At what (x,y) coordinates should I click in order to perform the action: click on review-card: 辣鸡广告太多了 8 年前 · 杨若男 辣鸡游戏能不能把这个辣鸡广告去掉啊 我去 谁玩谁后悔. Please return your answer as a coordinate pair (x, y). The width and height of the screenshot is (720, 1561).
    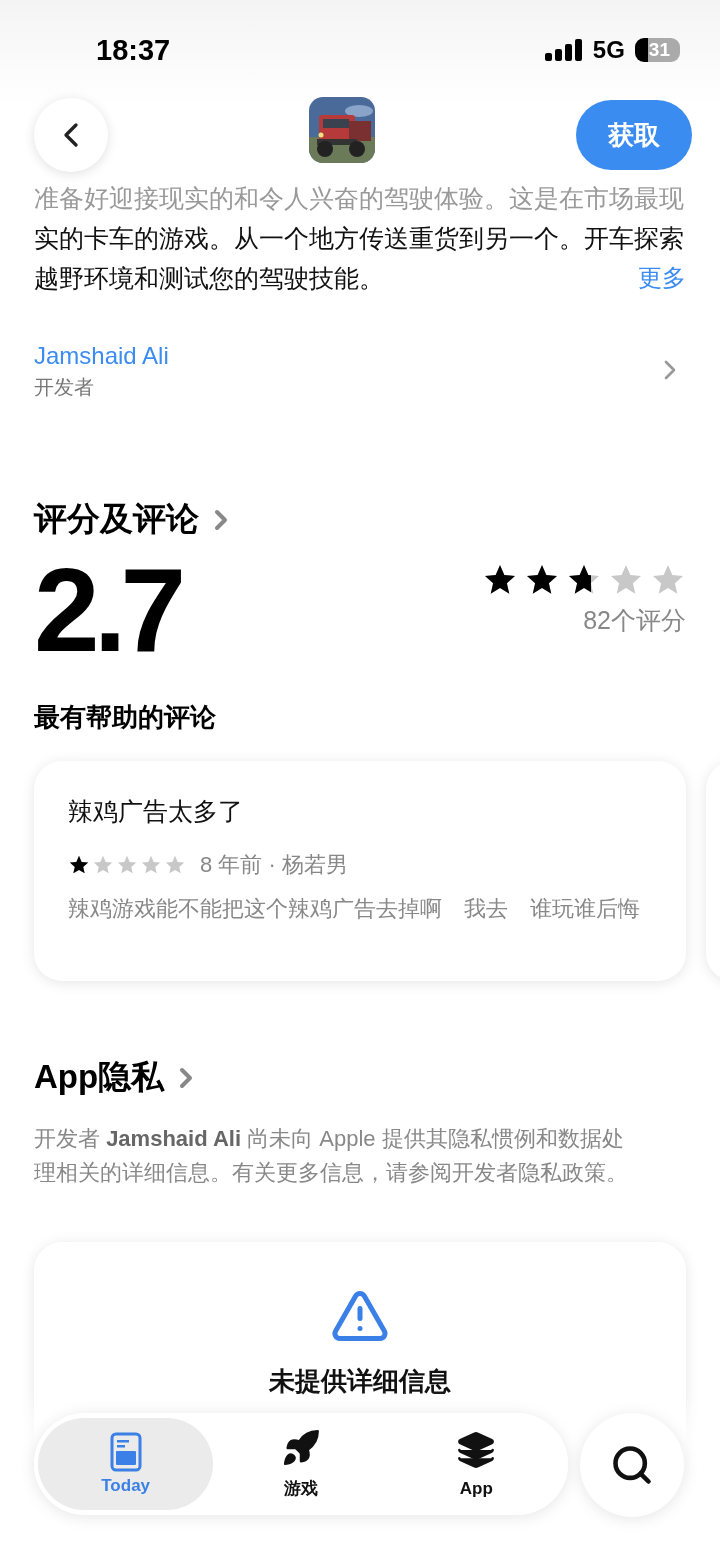
    Looking at the image, I should click on (360, 871).